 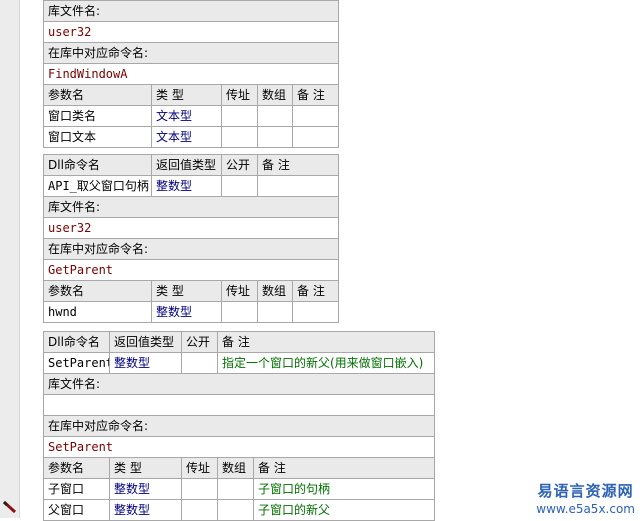 What do you see at coordinates (239, 447) in the screenshot?
I see `cmd-value: SetParent` at bounding box center [239, 447].